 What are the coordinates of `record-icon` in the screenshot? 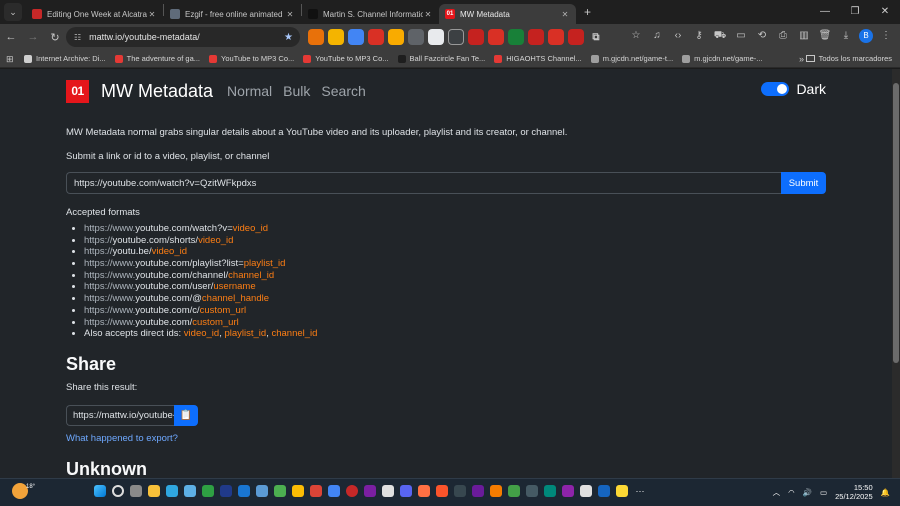 It's located at (352, 491).